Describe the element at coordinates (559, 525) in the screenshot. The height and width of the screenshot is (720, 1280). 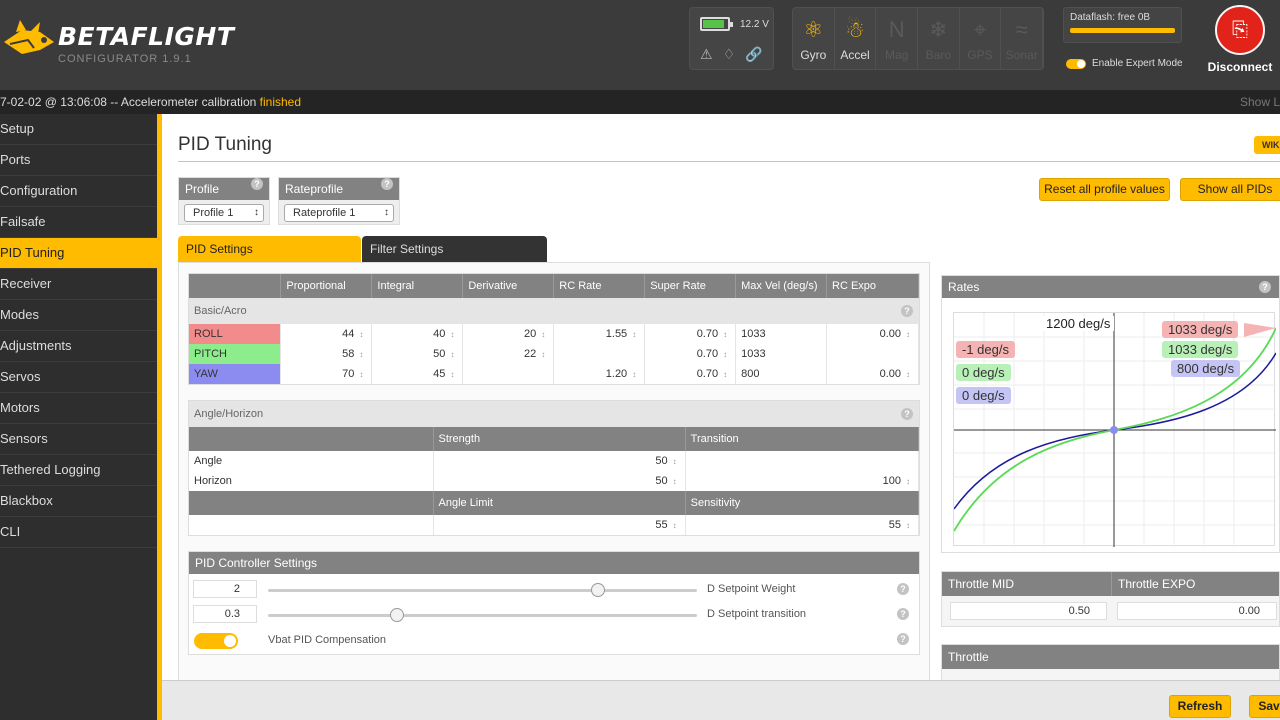
I see `angle-limit-input: 55 ↕` at that location.